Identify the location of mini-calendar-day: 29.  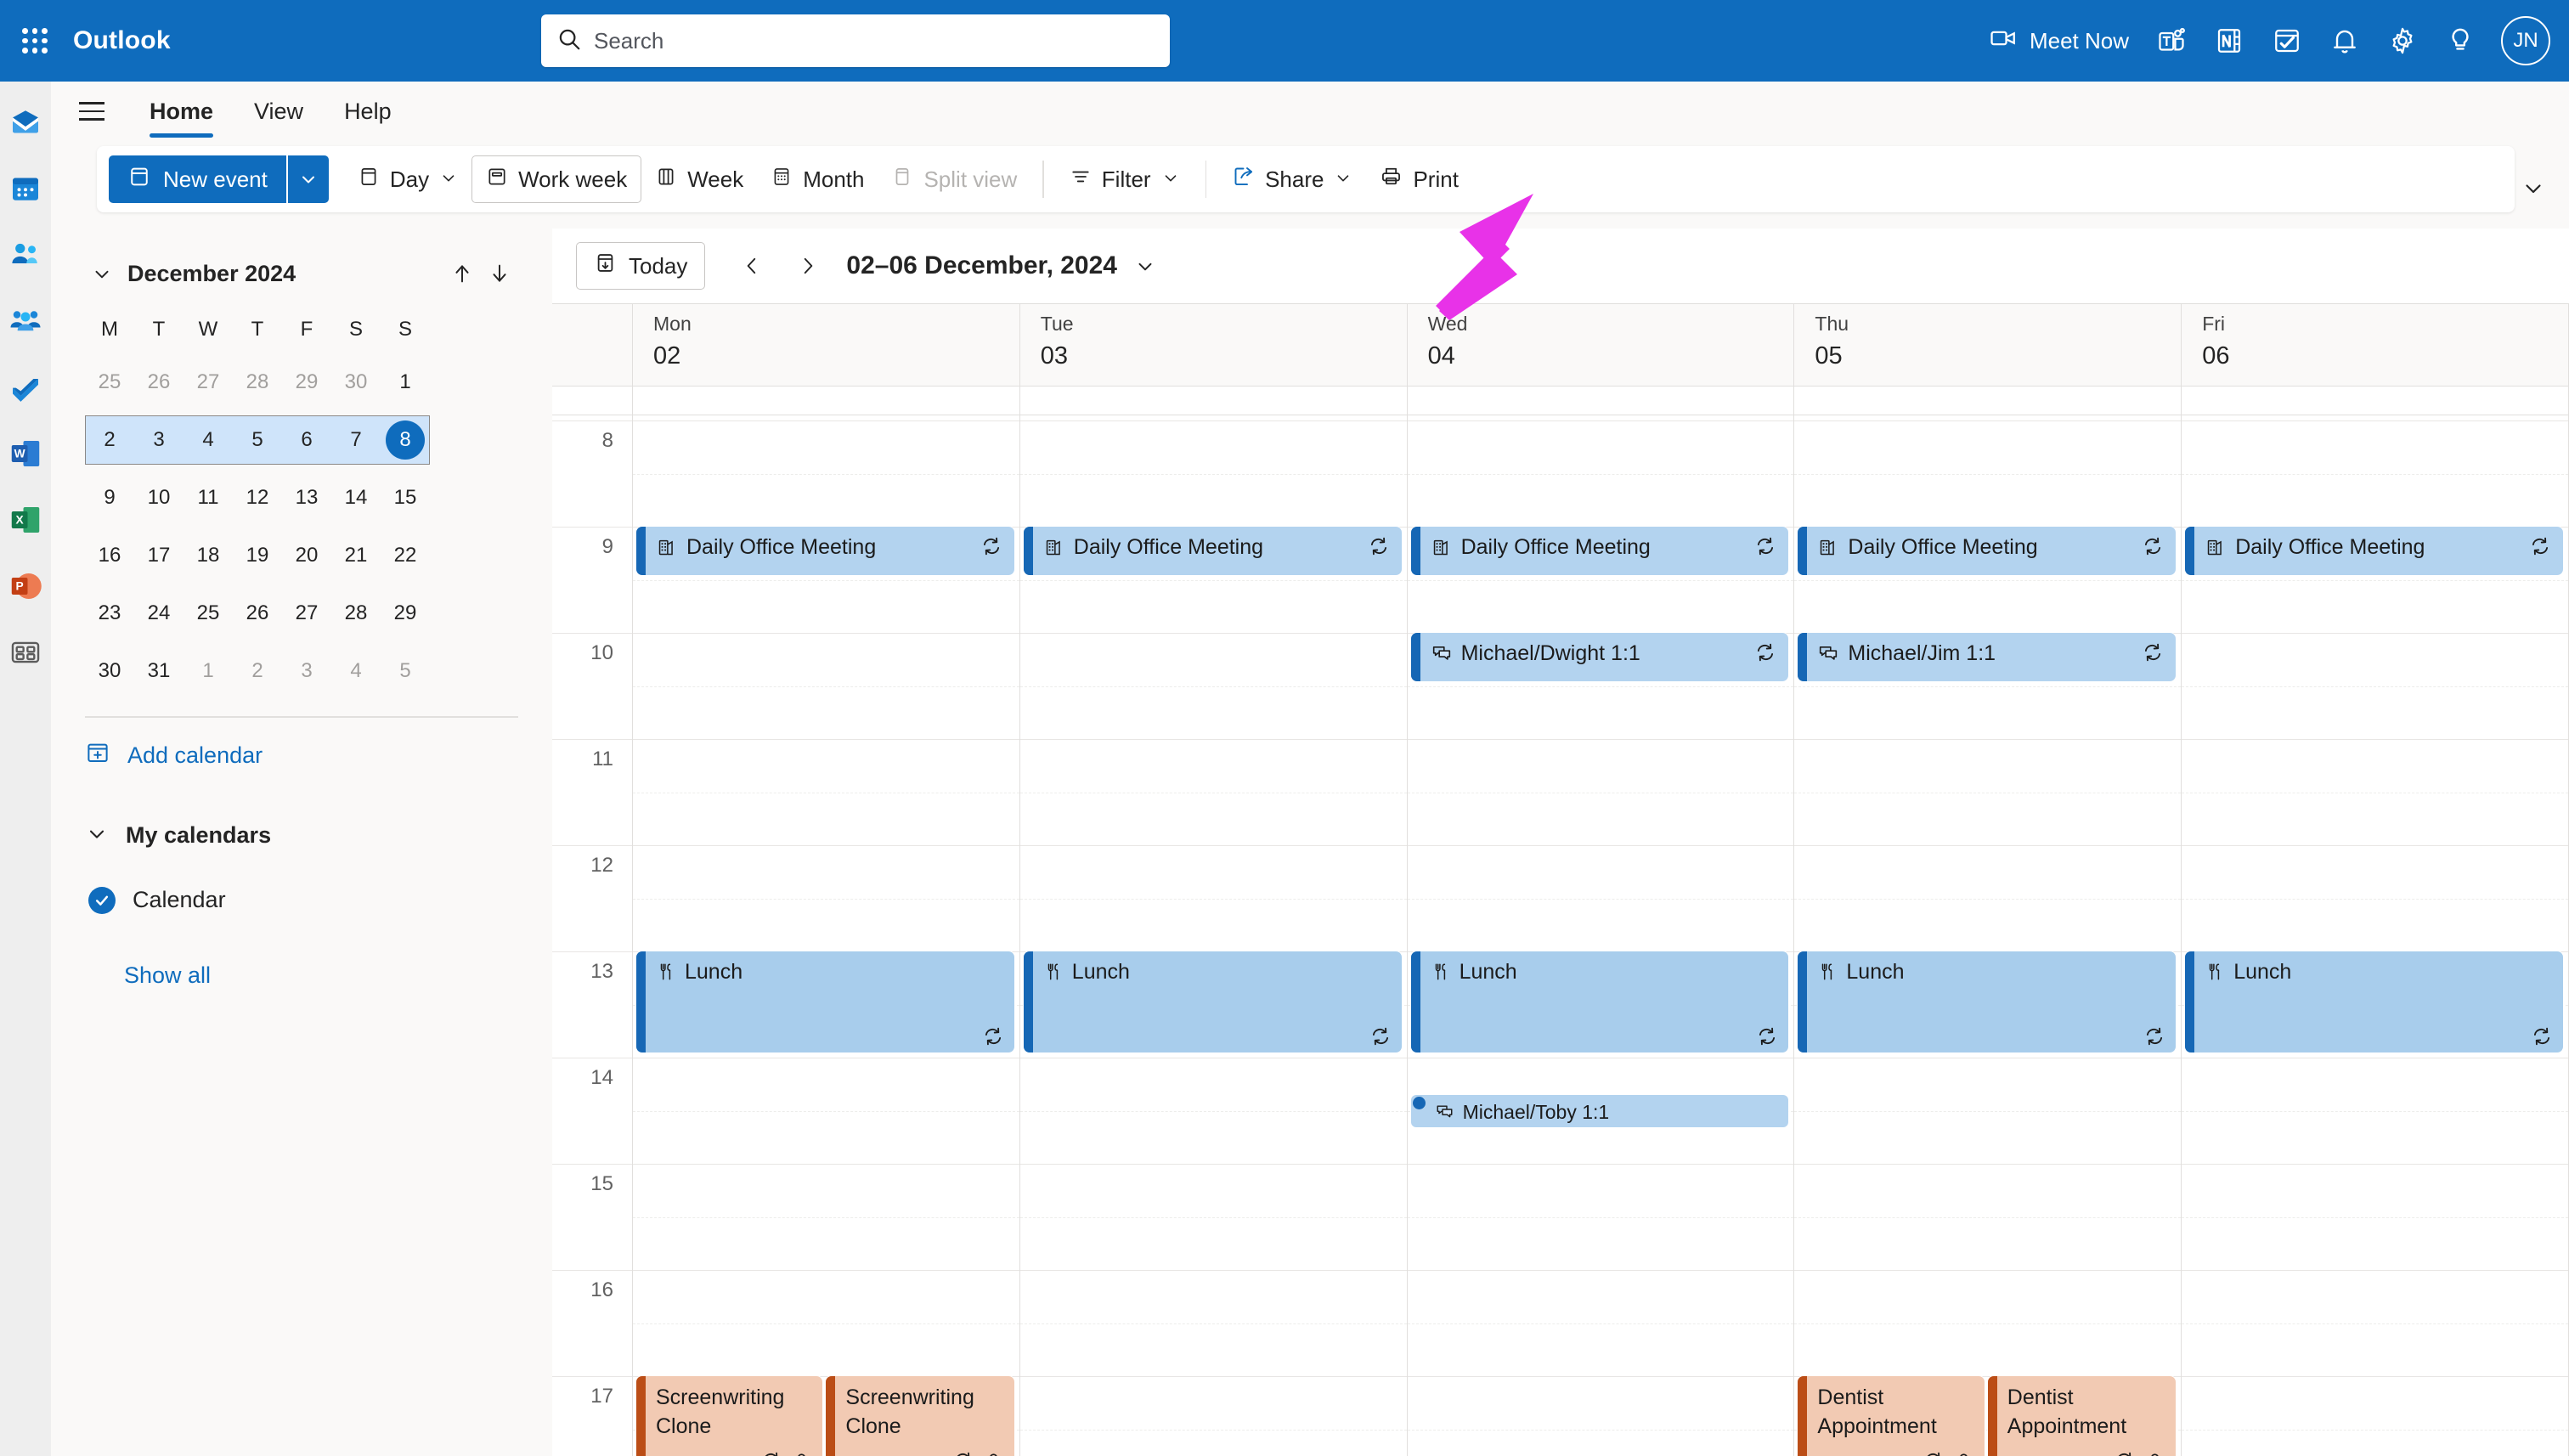
(306, 382).